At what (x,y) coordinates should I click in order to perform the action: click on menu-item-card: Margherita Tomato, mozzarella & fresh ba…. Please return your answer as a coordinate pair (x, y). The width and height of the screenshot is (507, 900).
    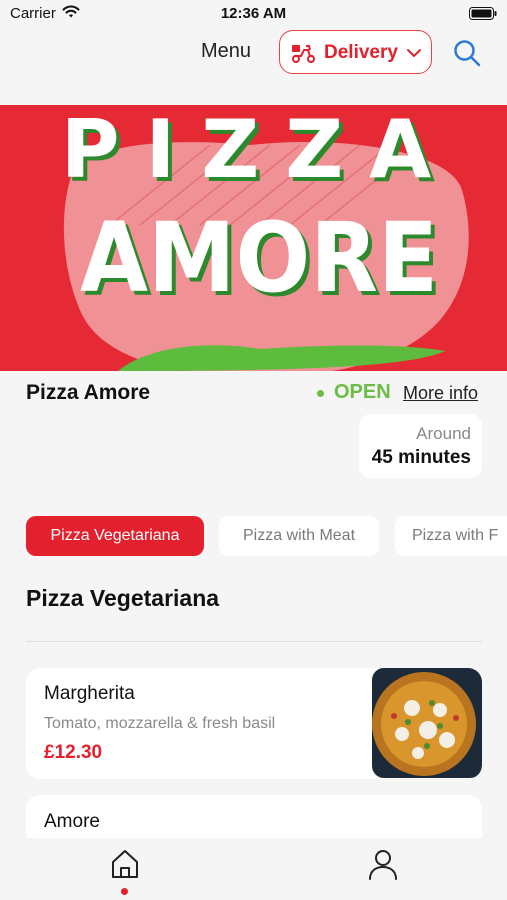
    Looking at the image, I should click on (254, 723).